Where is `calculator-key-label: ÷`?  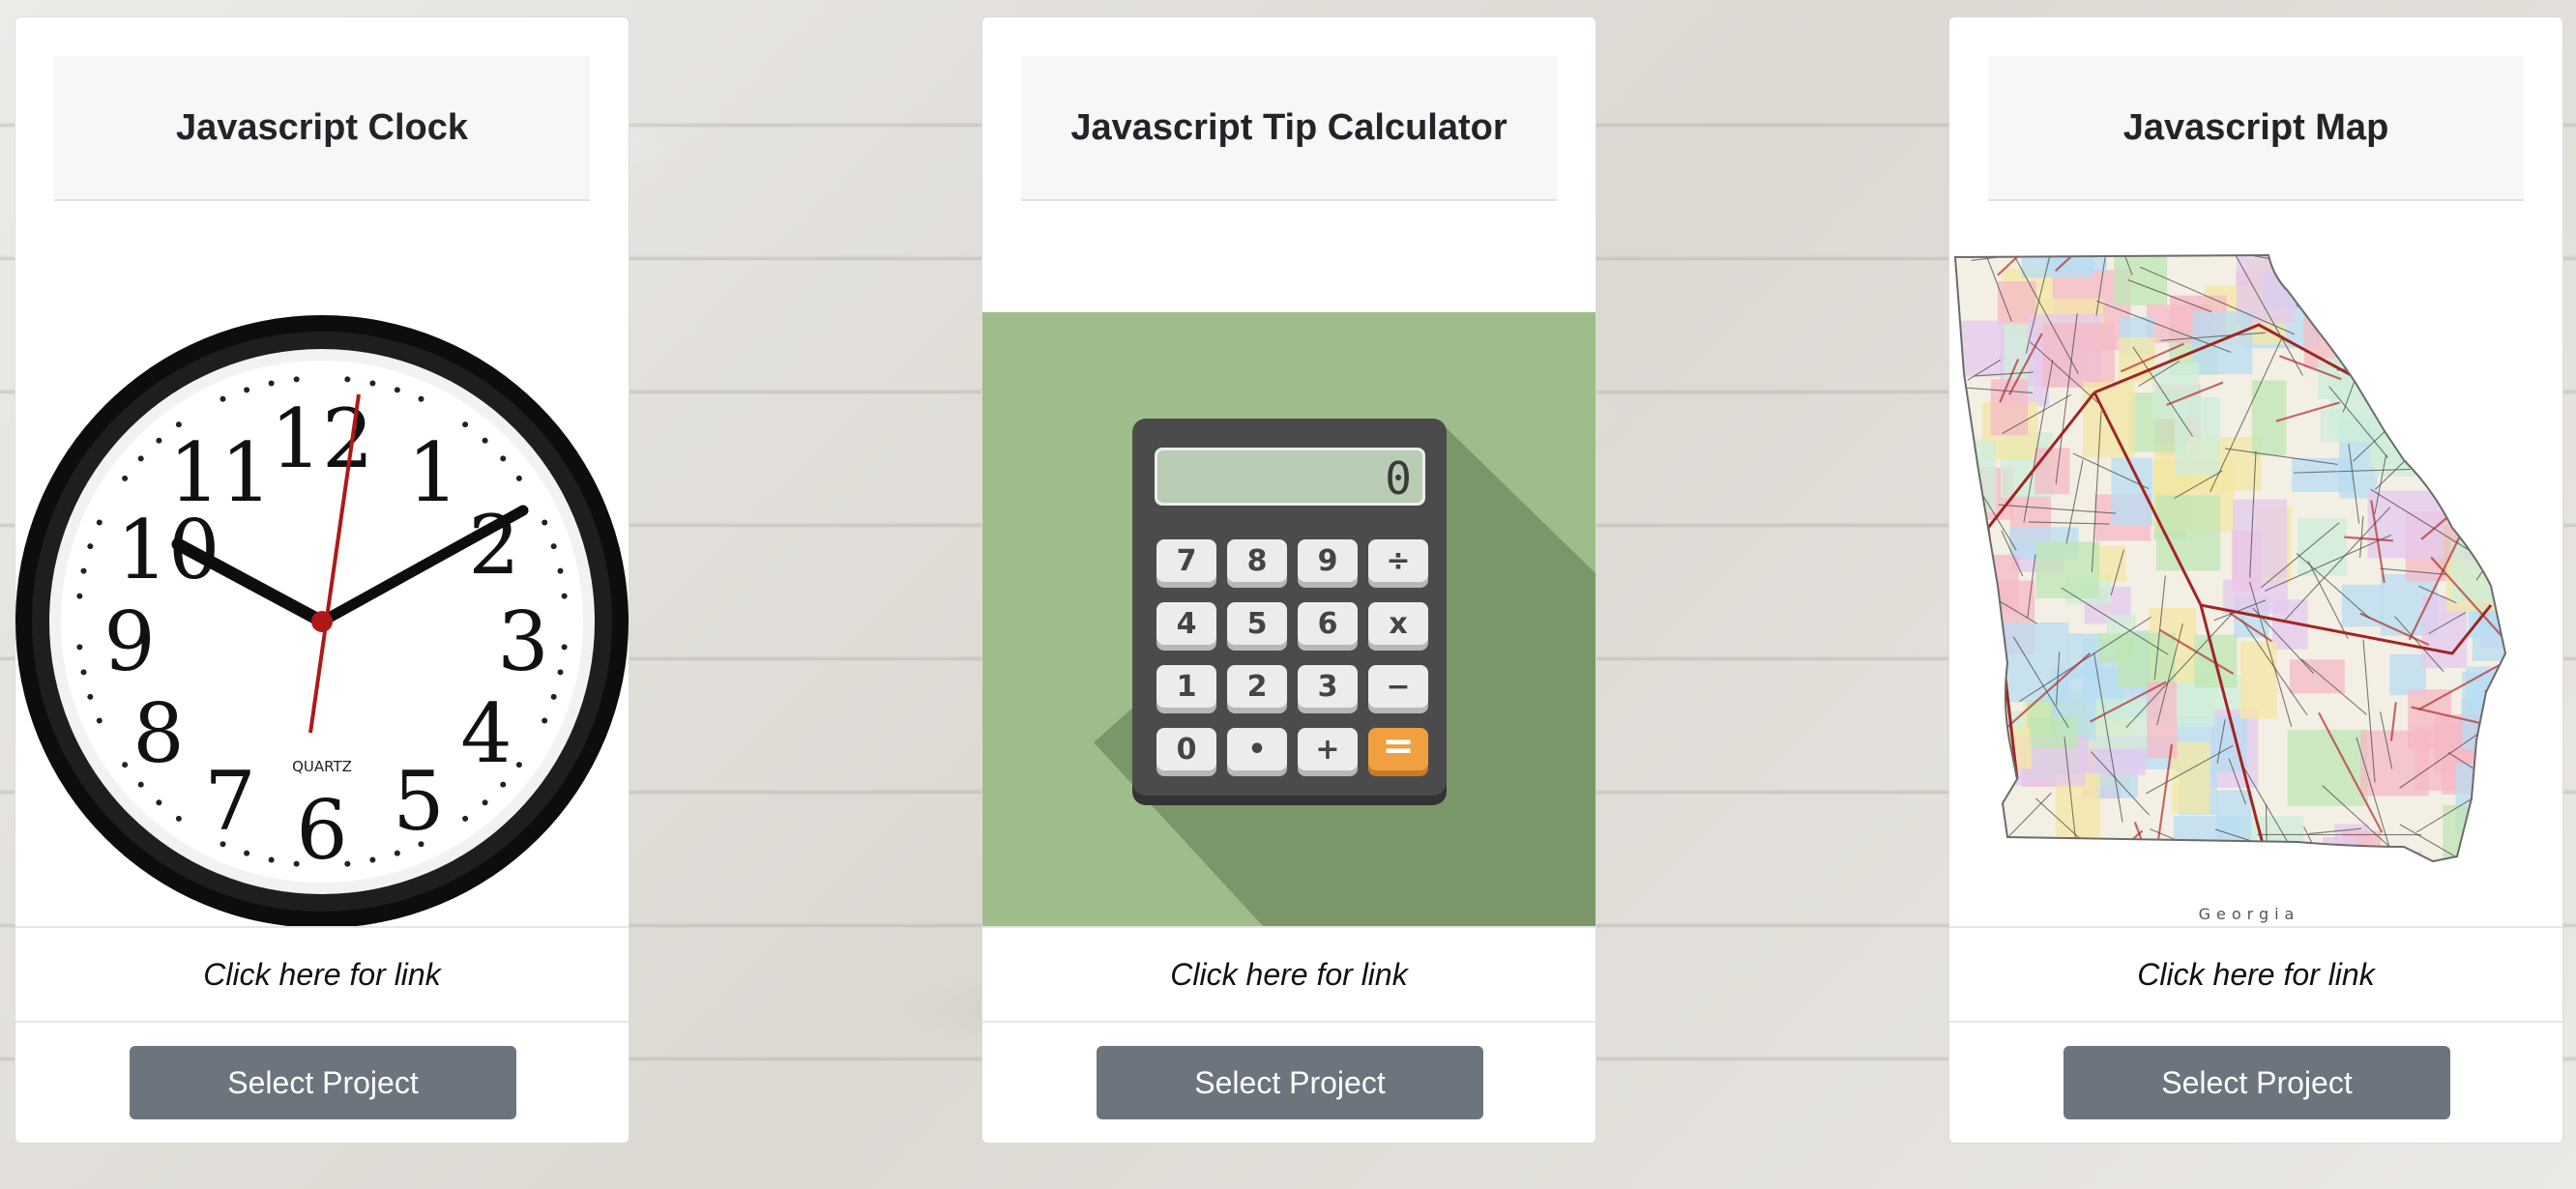 calculator-key-label: ÷ is located at coordinates (1398, 561).